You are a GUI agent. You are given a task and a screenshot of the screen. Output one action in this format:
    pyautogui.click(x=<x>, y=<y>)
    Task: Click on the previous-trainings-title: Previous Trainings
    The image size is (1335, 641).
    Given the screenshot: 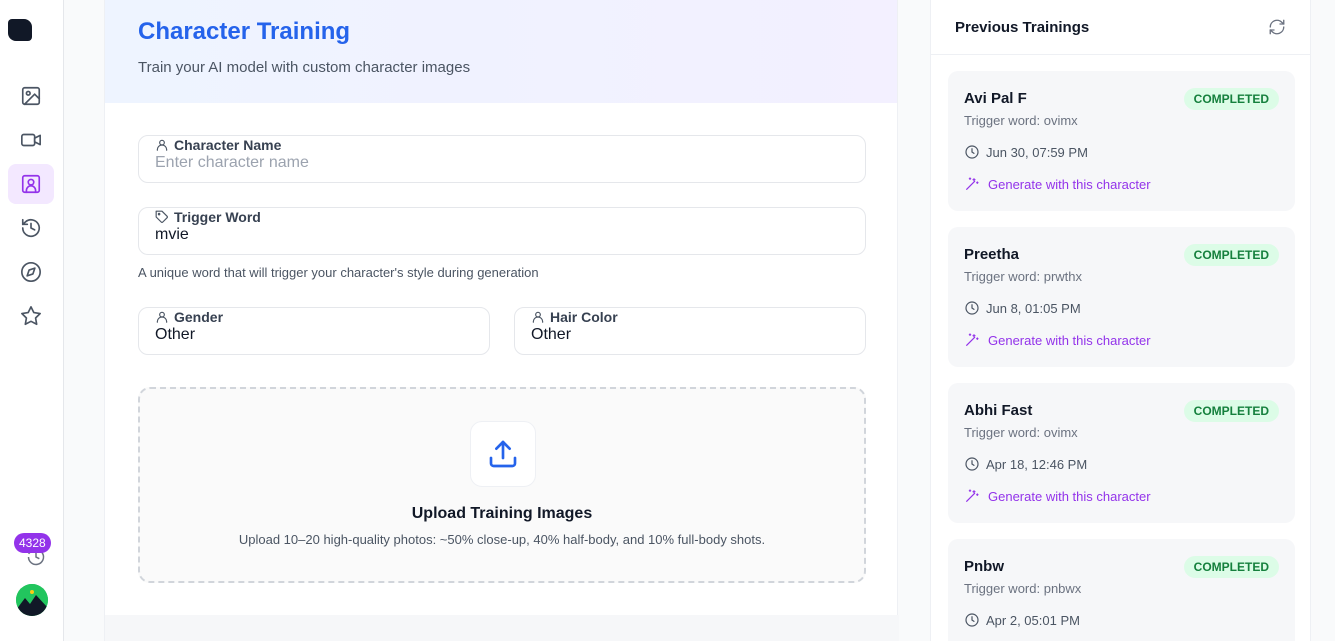 What is the action you would take?
    pyautogui.click(x=1022, y=27)
    